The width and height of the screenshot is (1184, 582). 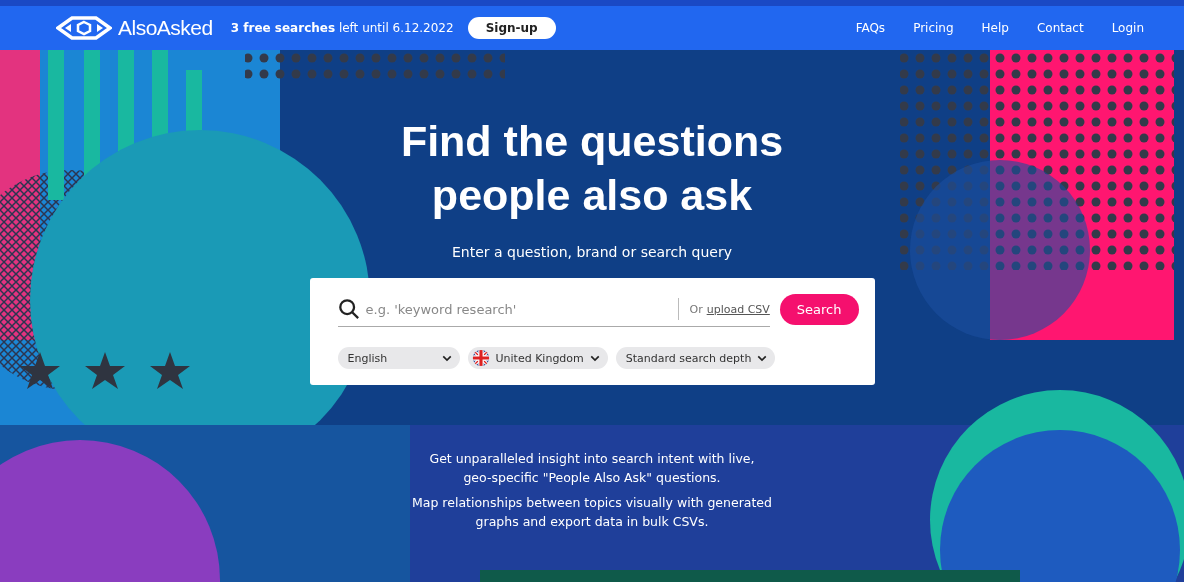 What do you see at coordinates (342, 28) in the screenshot?
I see `searches-left-text: 3 free searches left until 6.12.2022` at bounding box center [342, 28].